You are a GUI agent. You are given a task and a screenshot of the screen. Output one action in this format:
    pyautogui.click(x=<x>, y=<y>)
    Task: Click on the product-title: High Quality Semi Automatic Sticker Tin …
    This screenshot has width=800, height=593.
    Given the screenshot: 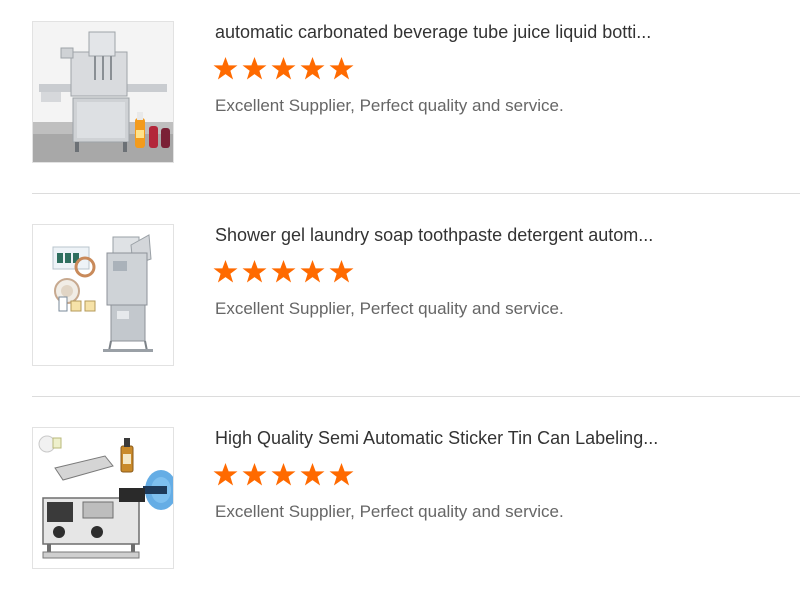 What is the action you would take?
    pyautogui.click(x=495, y=438)
    